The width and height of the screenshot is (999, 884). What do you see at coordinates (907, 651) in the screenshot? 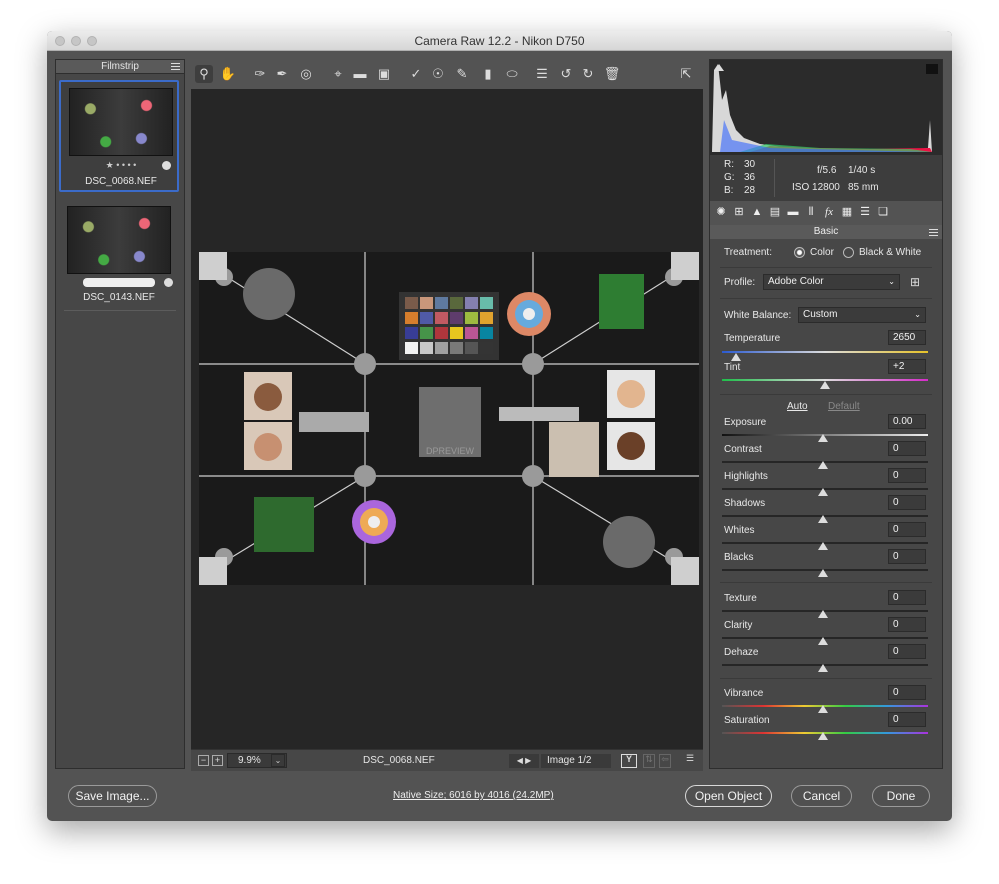
I see `dehaze-input: 0` at bounding box center [907, 651].